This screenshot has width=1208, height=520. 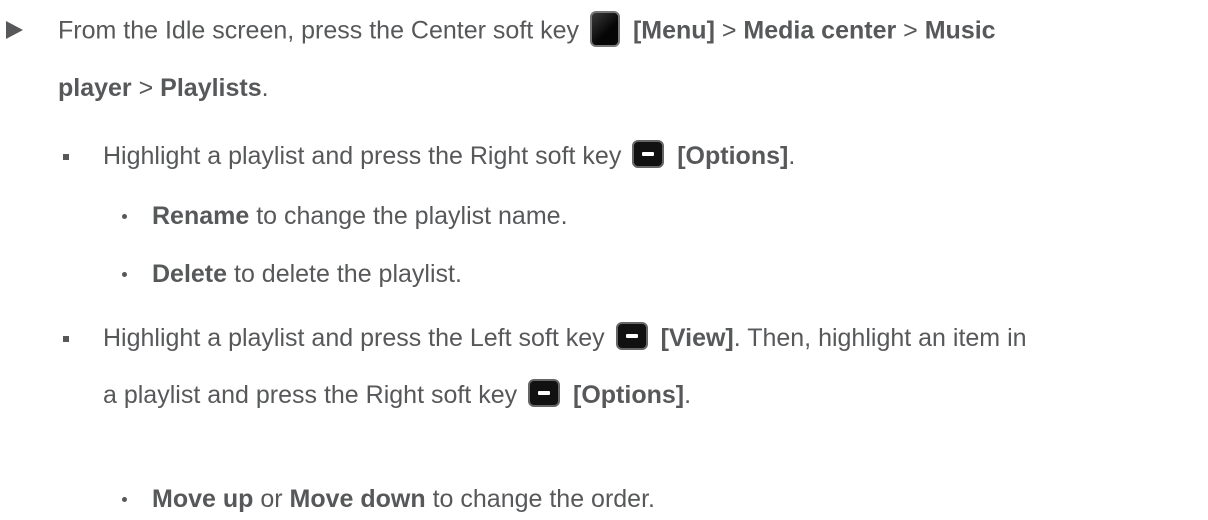 What do you see at coordinates (163, 88) in the screenshot?
I see `step-line-2: player > Playlists.` at bounding box center [163, 88].